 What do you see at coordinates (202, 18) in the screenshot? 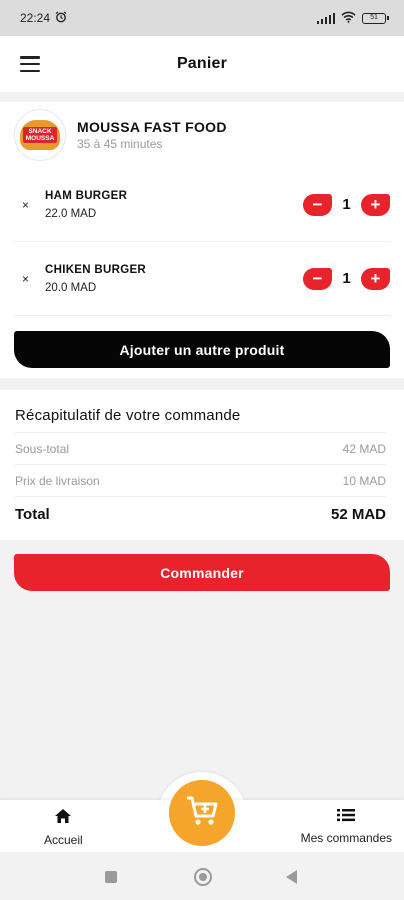
I see `status-bar: 22:24 51` at bounding box center [202, 18].